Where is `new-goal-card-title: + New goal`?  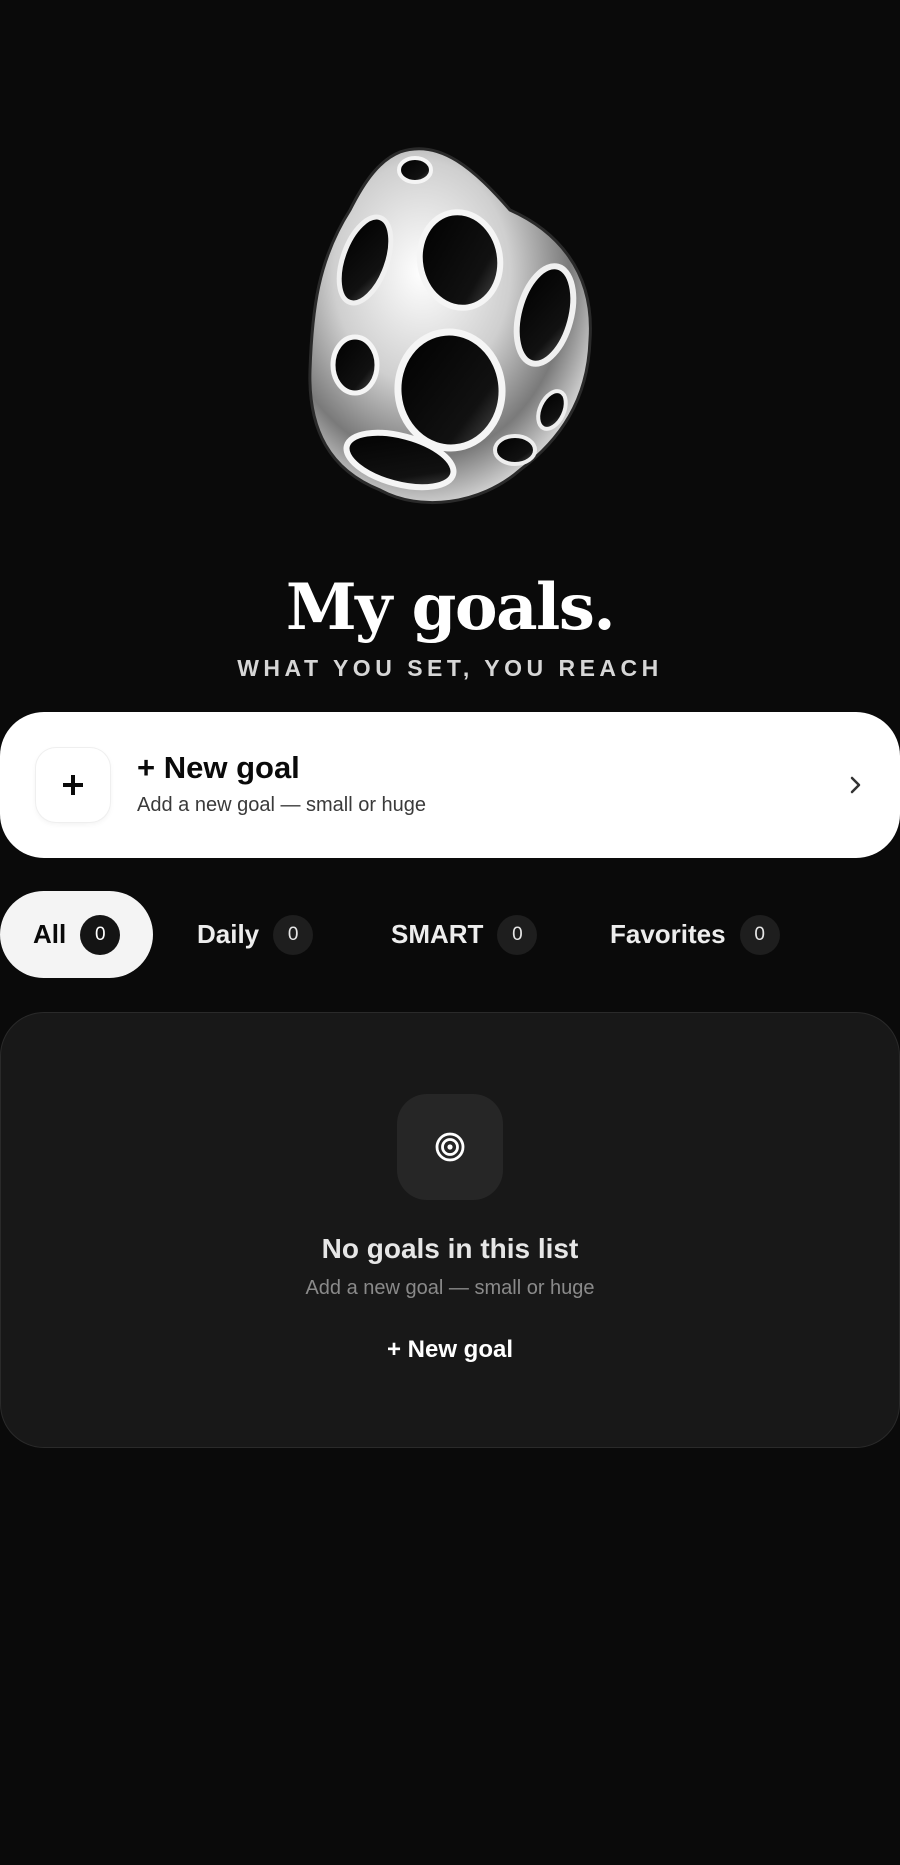 new-goal-card-title: + New goal is located at coordinates (218, 767).